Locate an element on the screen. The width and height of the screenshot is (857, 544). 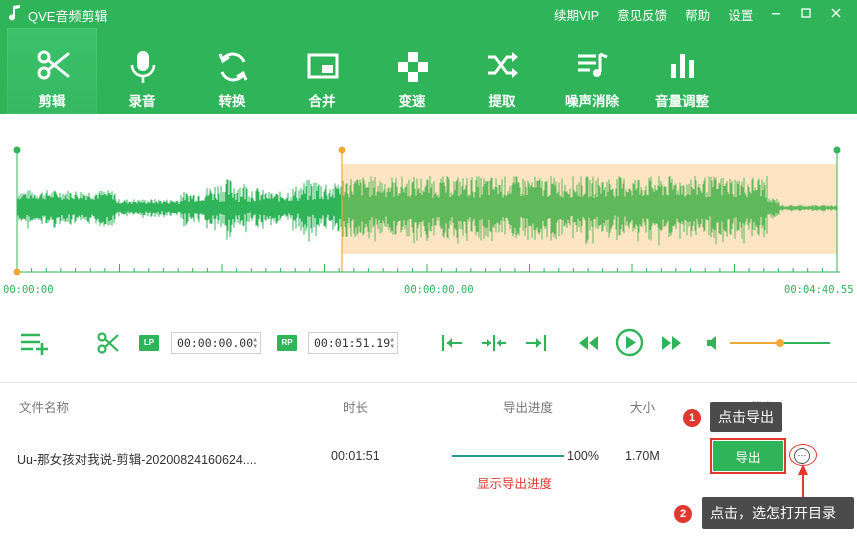
step-1-tooltip: 点击导出 is located at coordinates (746, 417).